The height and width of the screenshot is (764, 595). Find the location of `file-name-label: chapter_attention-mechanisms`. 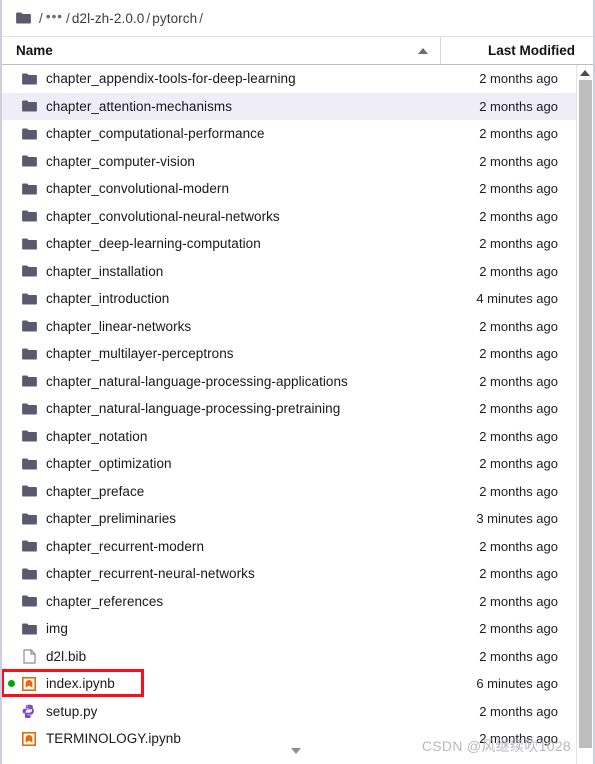

file-name-label: chapter_attention-mechanisms is located at coordinates (139, 106).